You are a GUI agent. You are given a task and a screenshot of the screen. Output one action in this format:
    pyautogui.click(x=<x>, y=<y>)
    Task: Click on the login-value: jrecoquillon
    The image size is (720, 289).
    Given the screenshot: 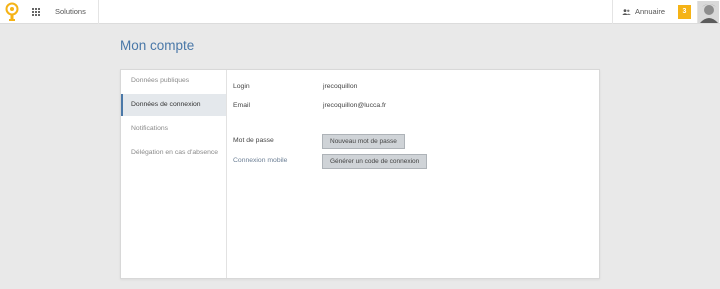 What is the action you would take?
    pyautogui.click(x=340, y=86)
    